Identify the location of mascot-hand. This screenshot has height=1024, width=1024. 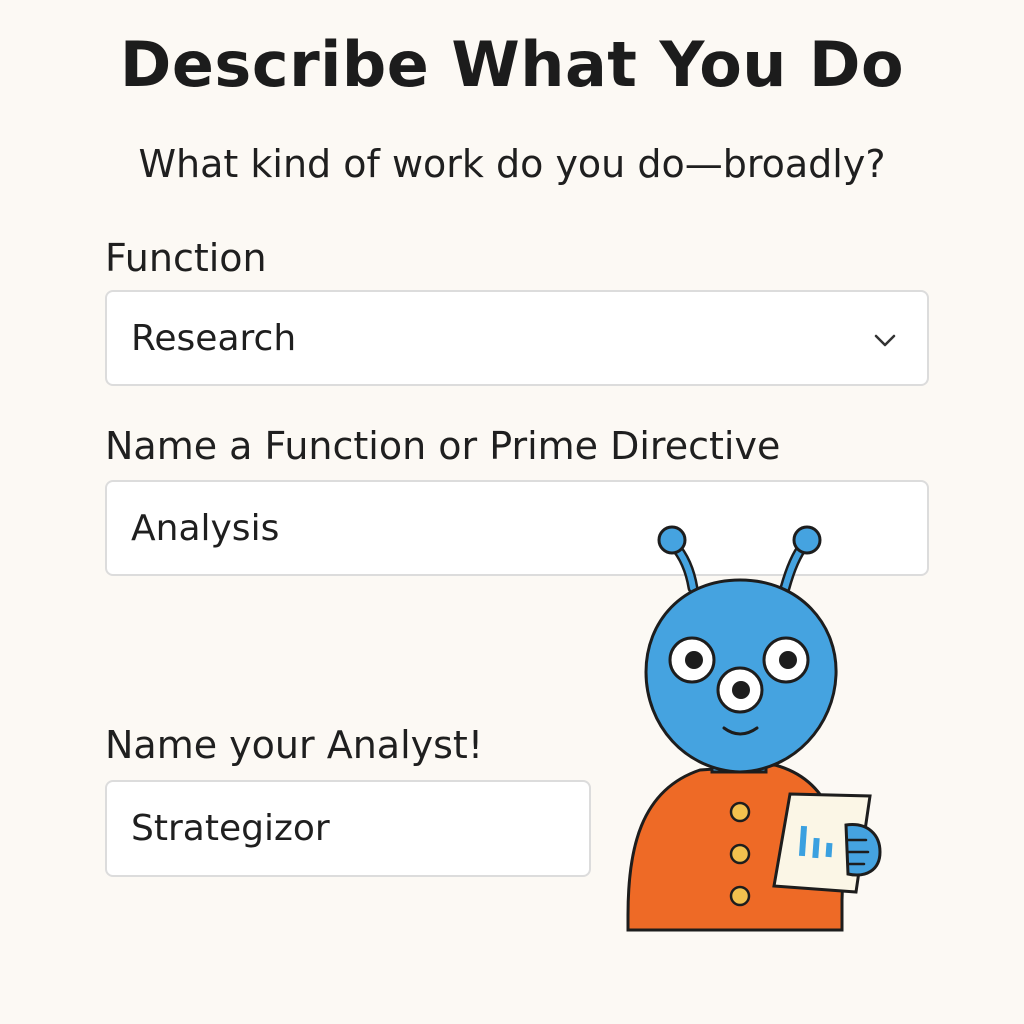
(863, 850).